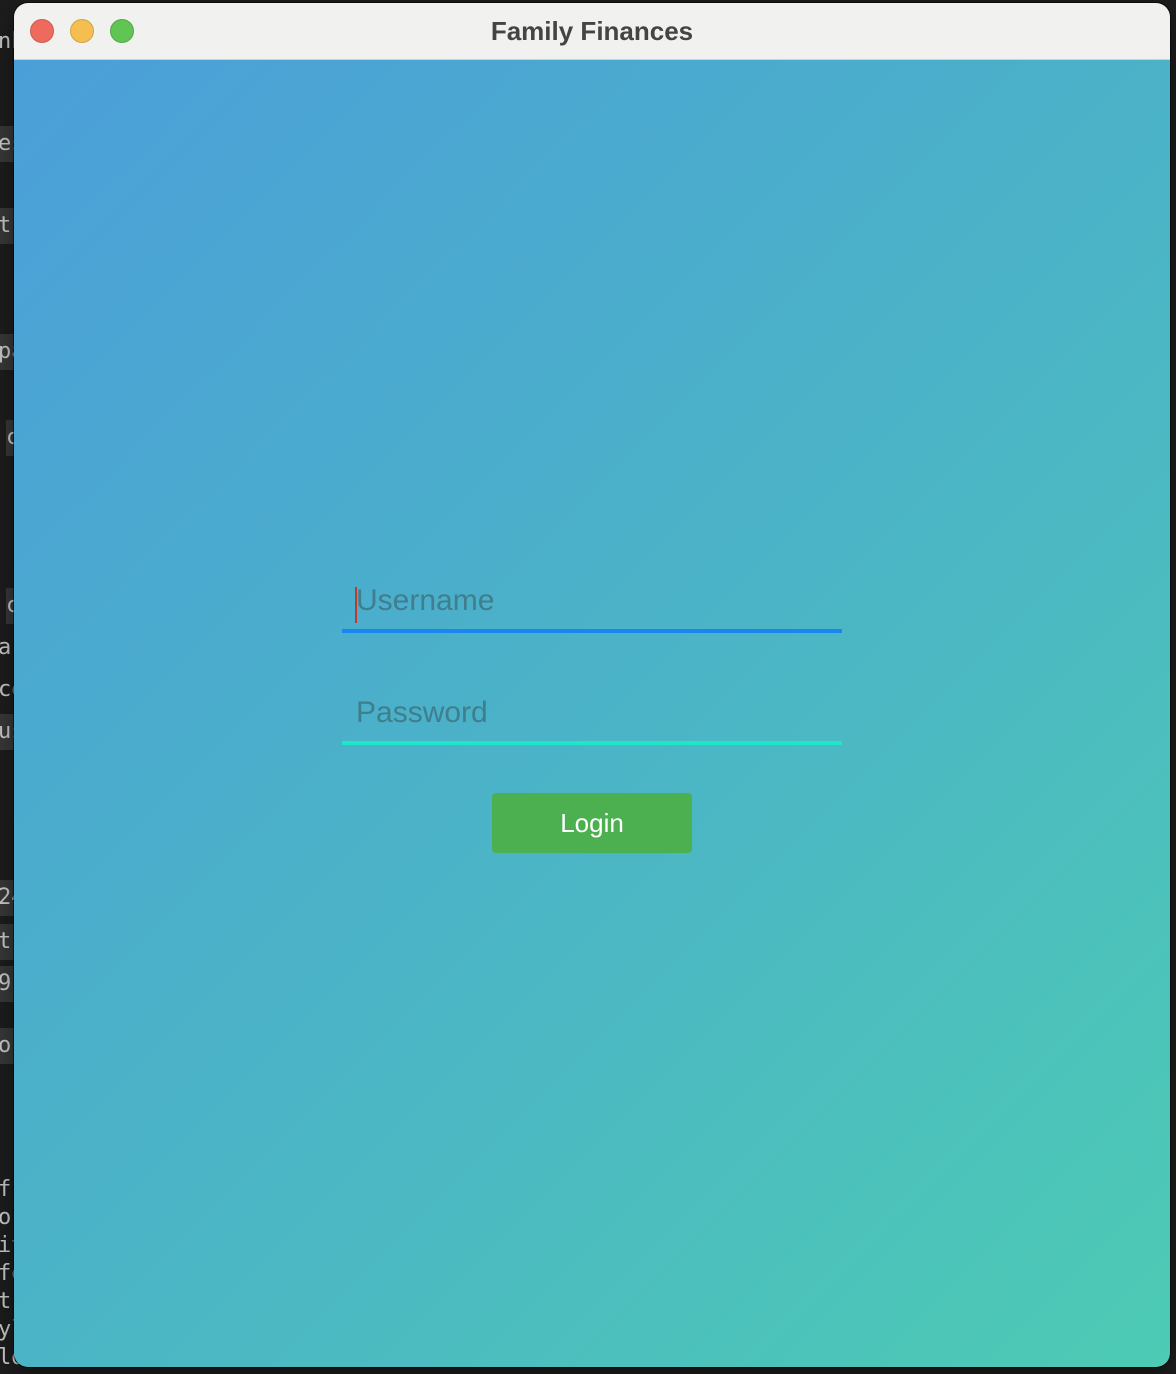 The width and height of the screenshot is (1176, 1374). I want to click on terminal-text-fragment: t, so click(6, 1301).